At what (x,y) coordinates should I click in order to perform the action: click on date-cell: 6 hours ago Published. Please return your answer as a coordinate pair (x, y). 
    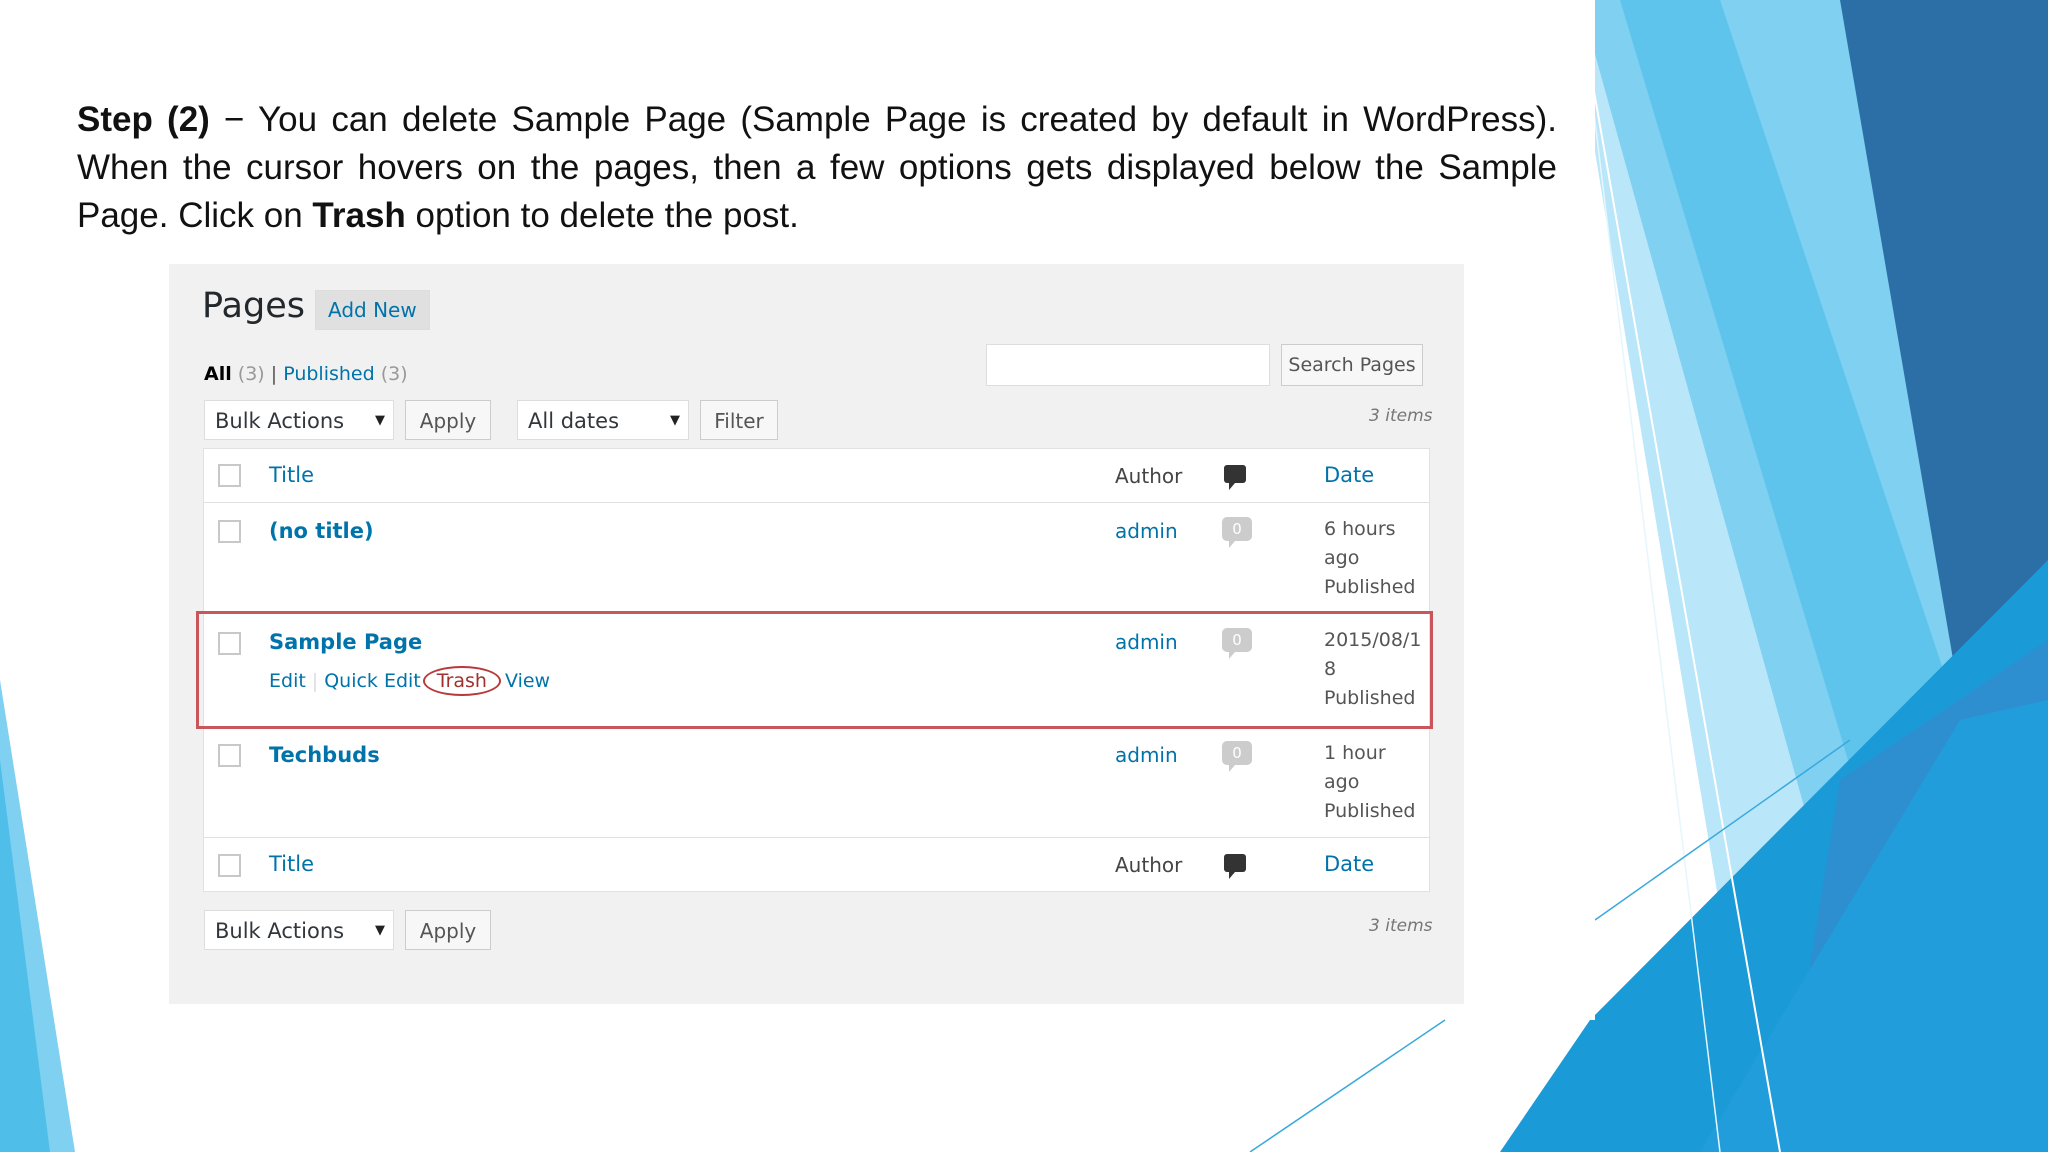
    Looking at the image, I should click on (1369, 558).